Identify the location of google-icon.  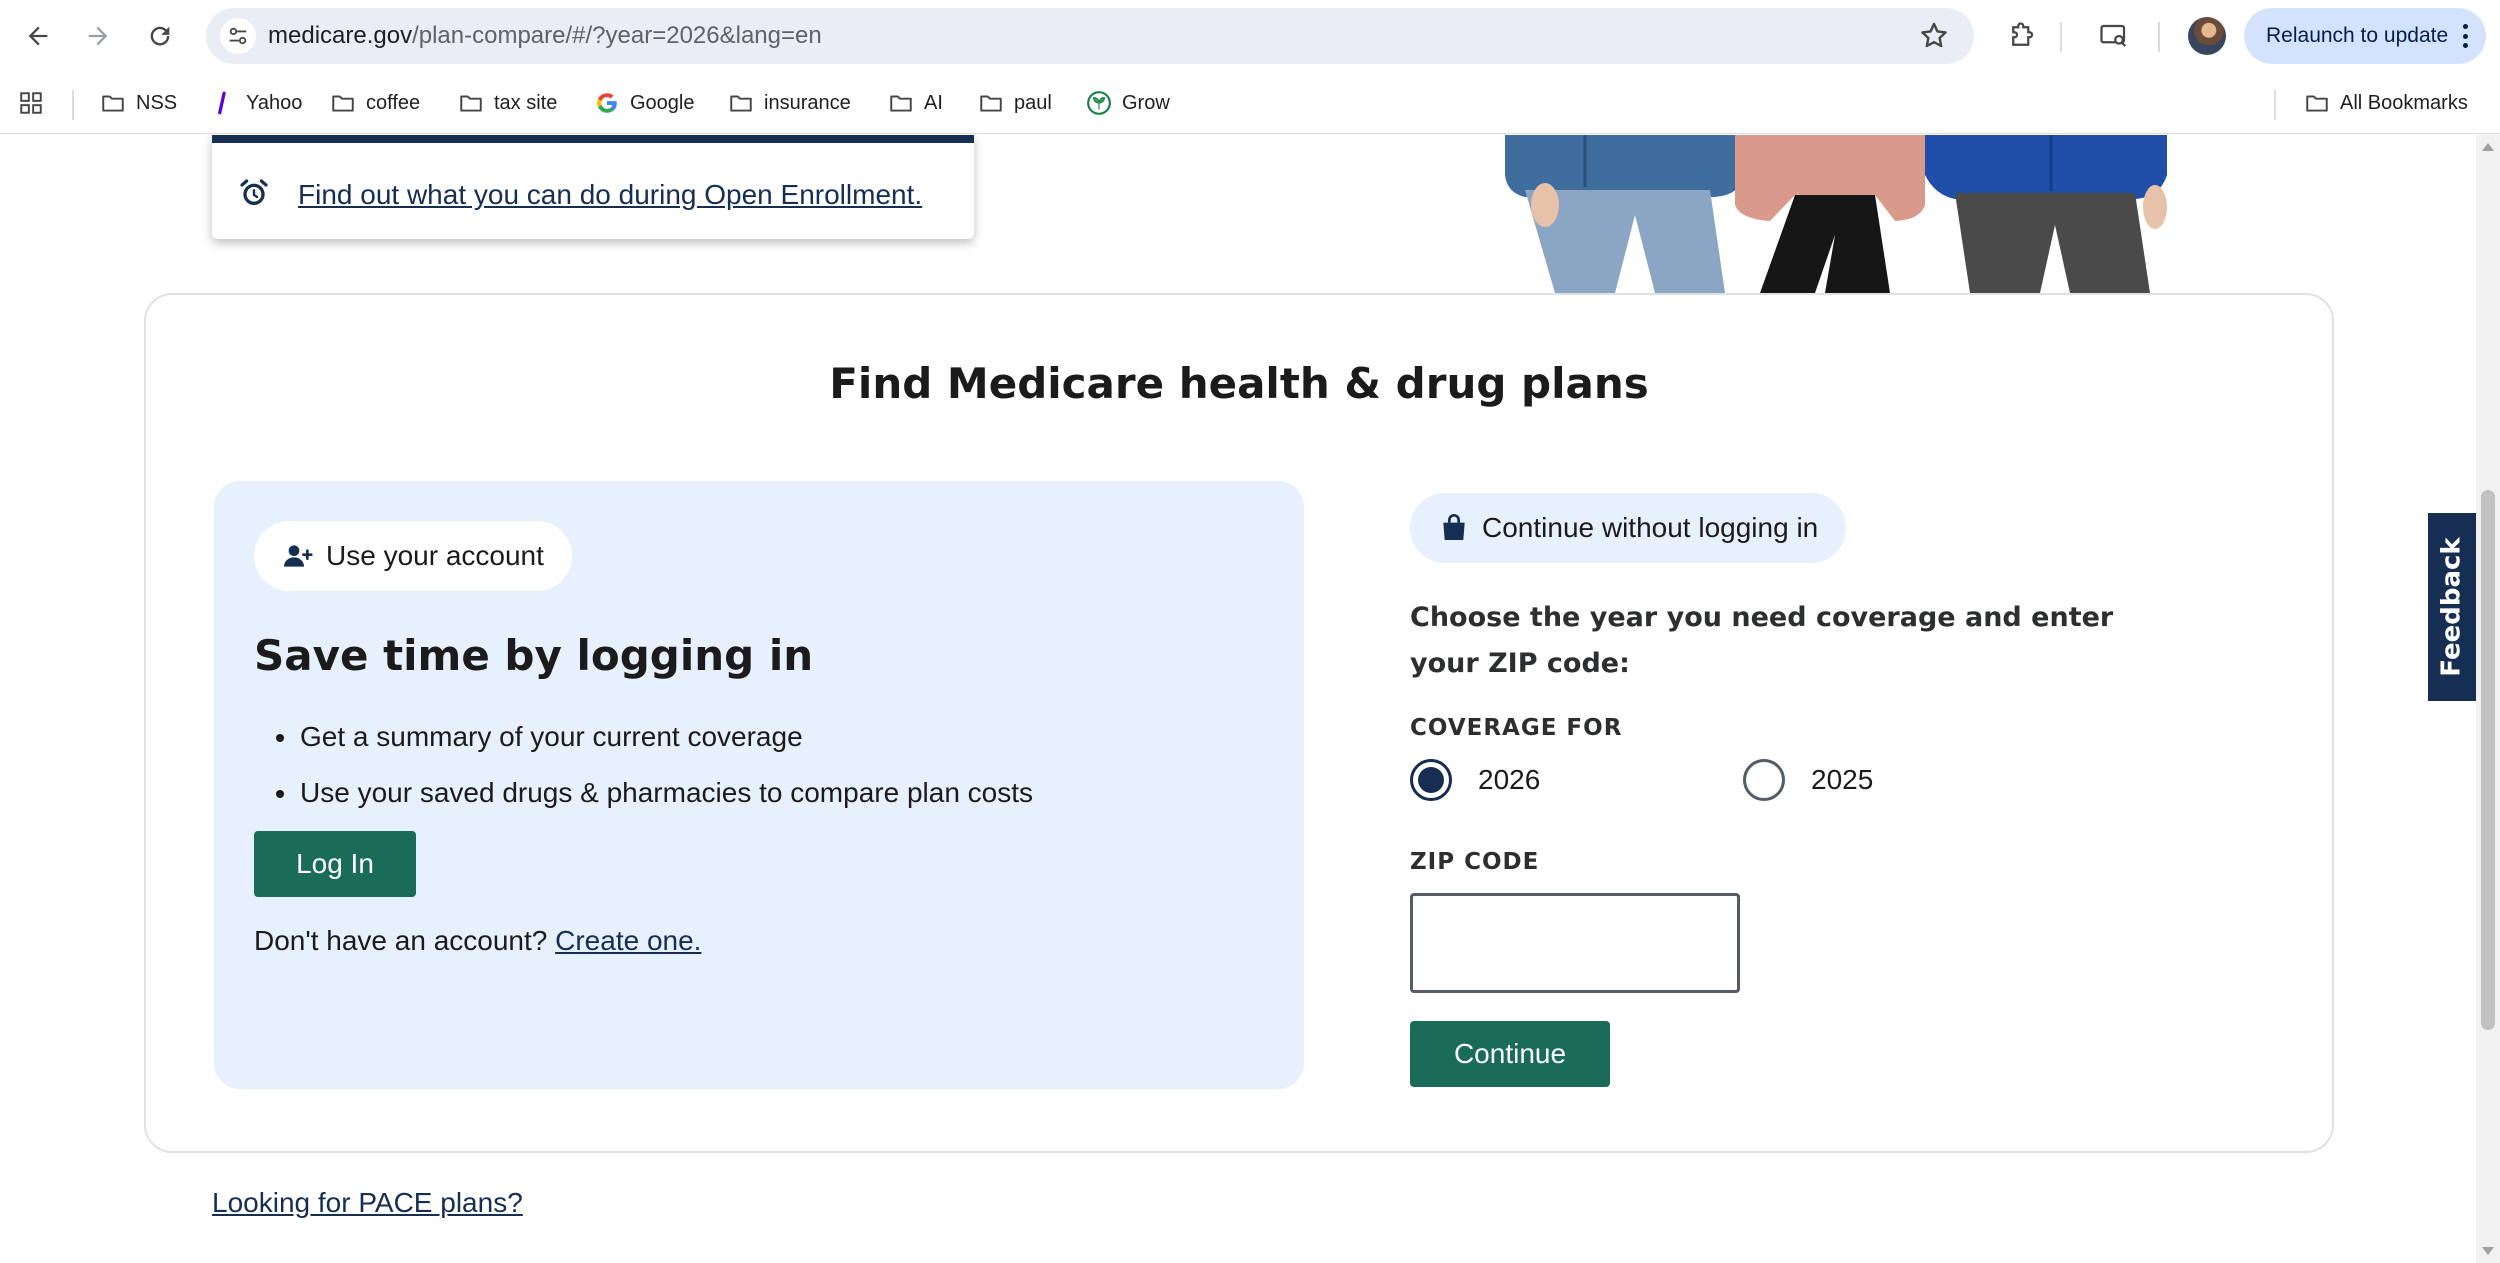
(607, 103).